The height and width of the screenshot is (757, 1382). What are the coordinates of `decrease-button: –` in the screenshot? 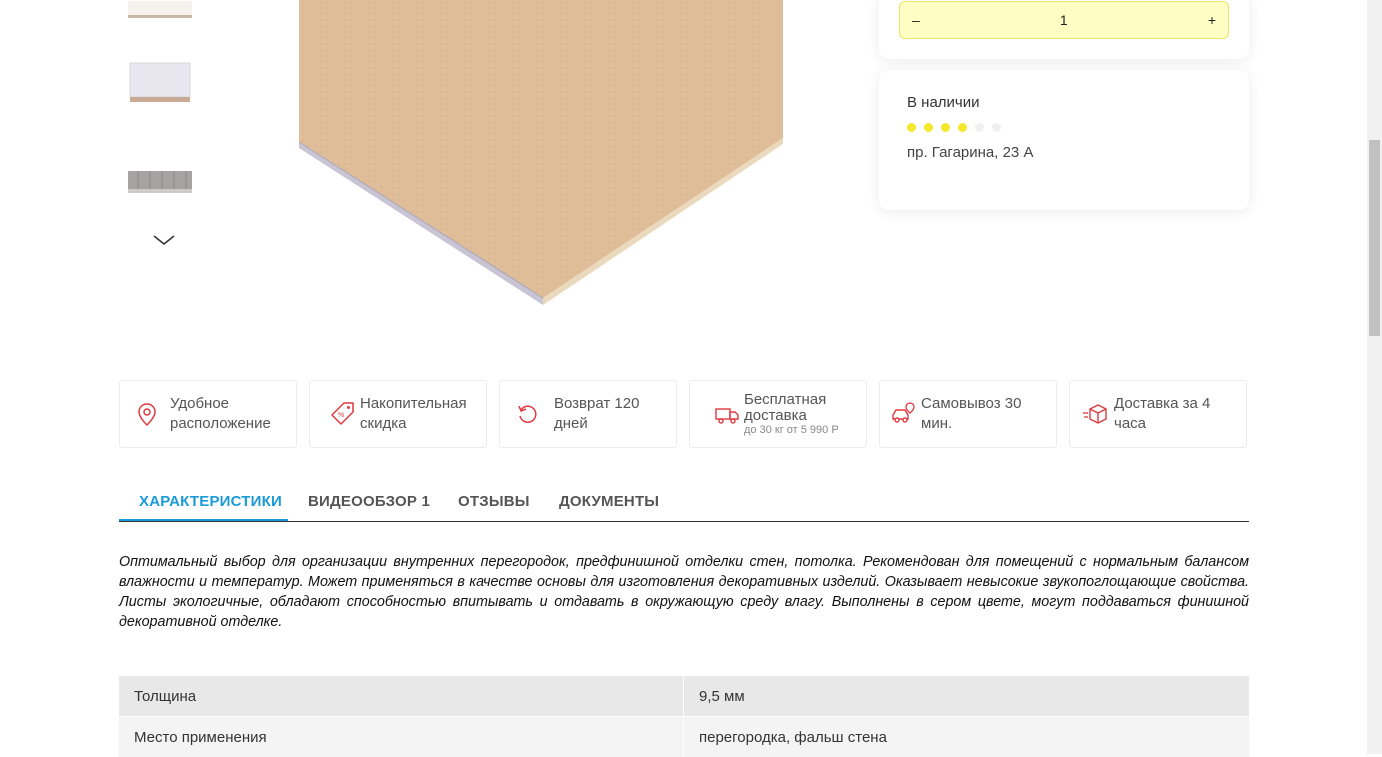 It's located at (916, 20).